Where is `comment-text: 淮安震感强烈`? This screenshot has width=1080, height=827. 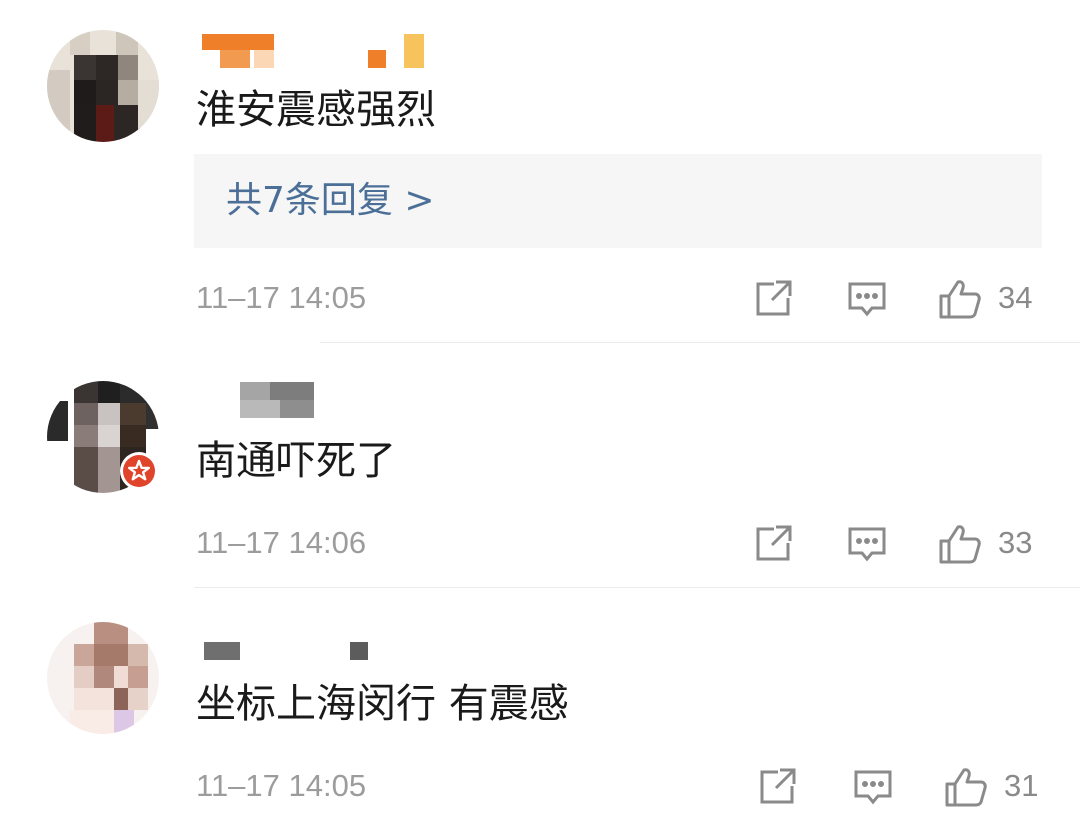
comment-text: 淮安震感强烈 is located at coordinates (316, 110).